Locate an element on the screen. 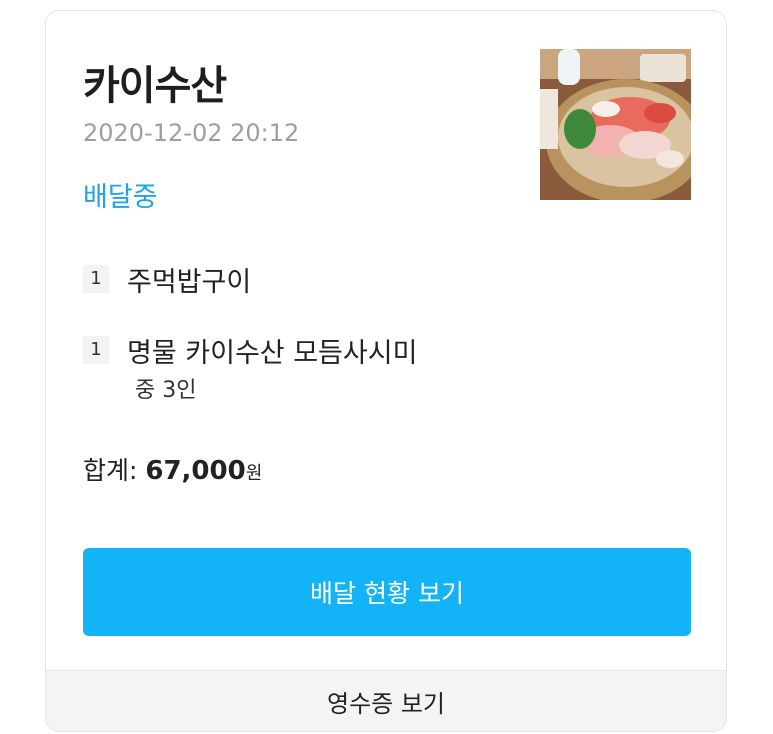 This screenshot has width=773, height=734. order-date: 2020-12-02 20:12 is located at coordinates (191, 133).